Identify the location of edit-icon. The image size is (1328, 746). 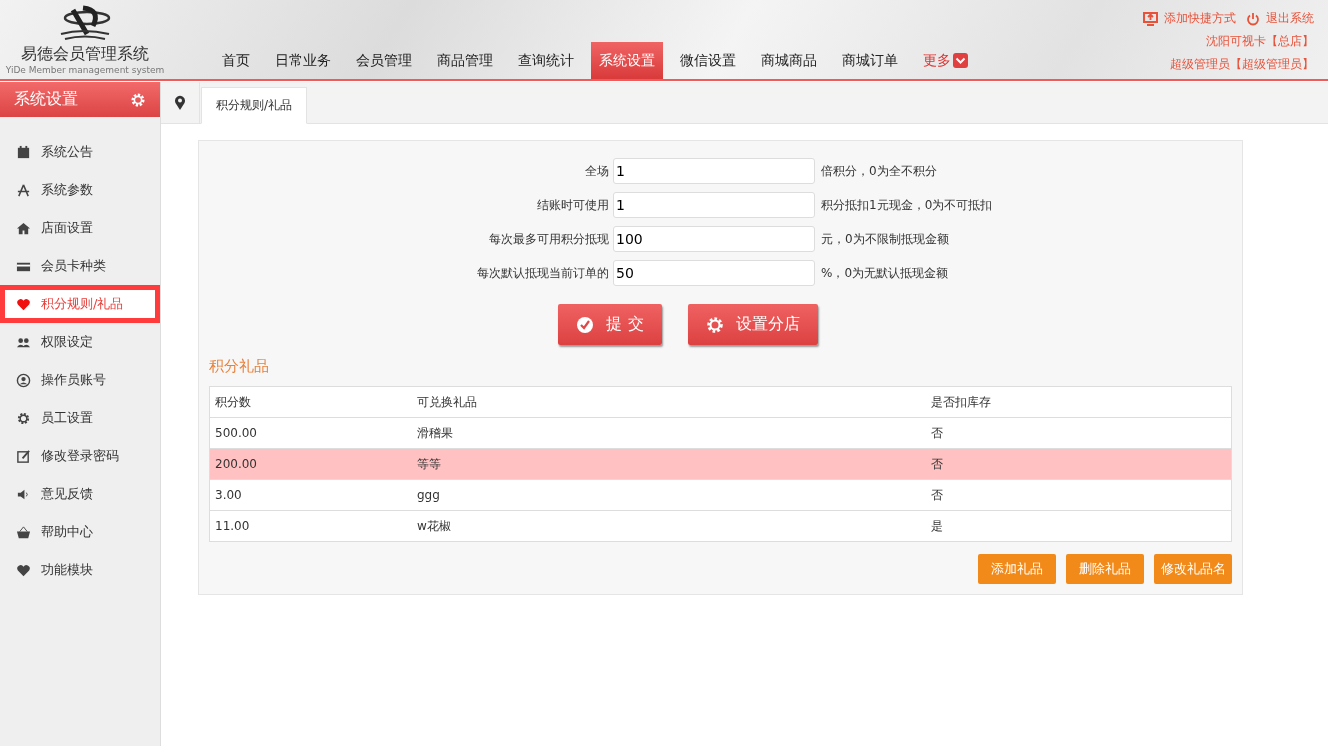
(23, 456).